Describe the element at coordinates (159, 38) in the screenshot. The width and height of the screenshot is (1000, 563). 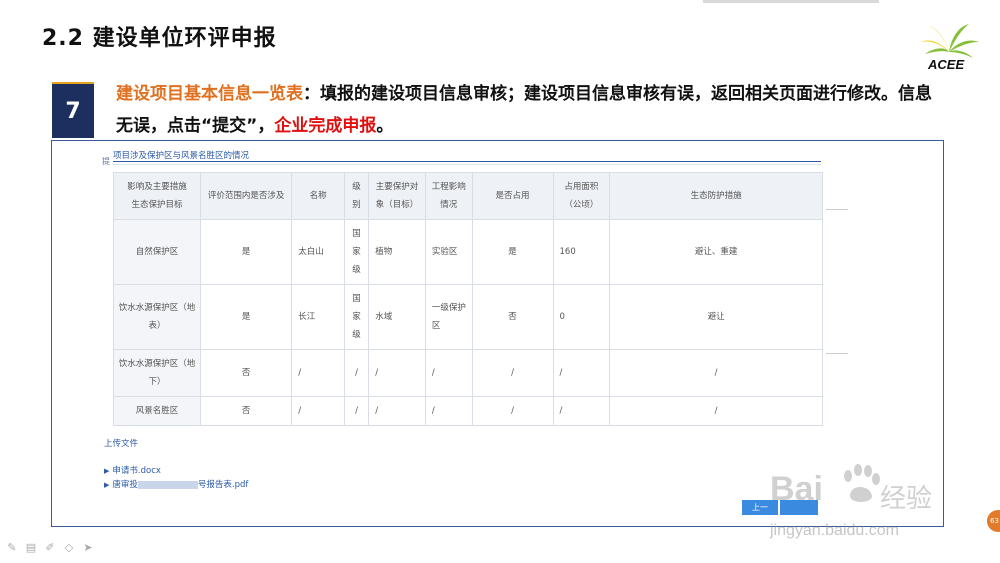
I see `slide-title: 2.2 建设单位环评申报` at that location.